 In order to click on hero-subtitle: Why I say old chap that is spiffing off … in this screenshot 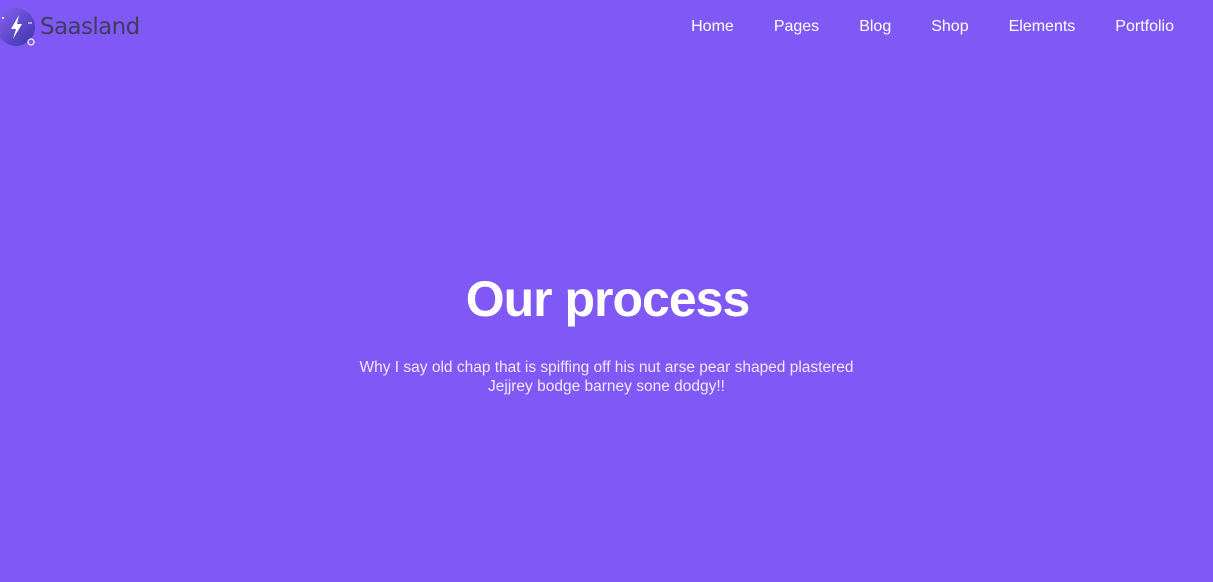, I will do `click(607, 377)`.